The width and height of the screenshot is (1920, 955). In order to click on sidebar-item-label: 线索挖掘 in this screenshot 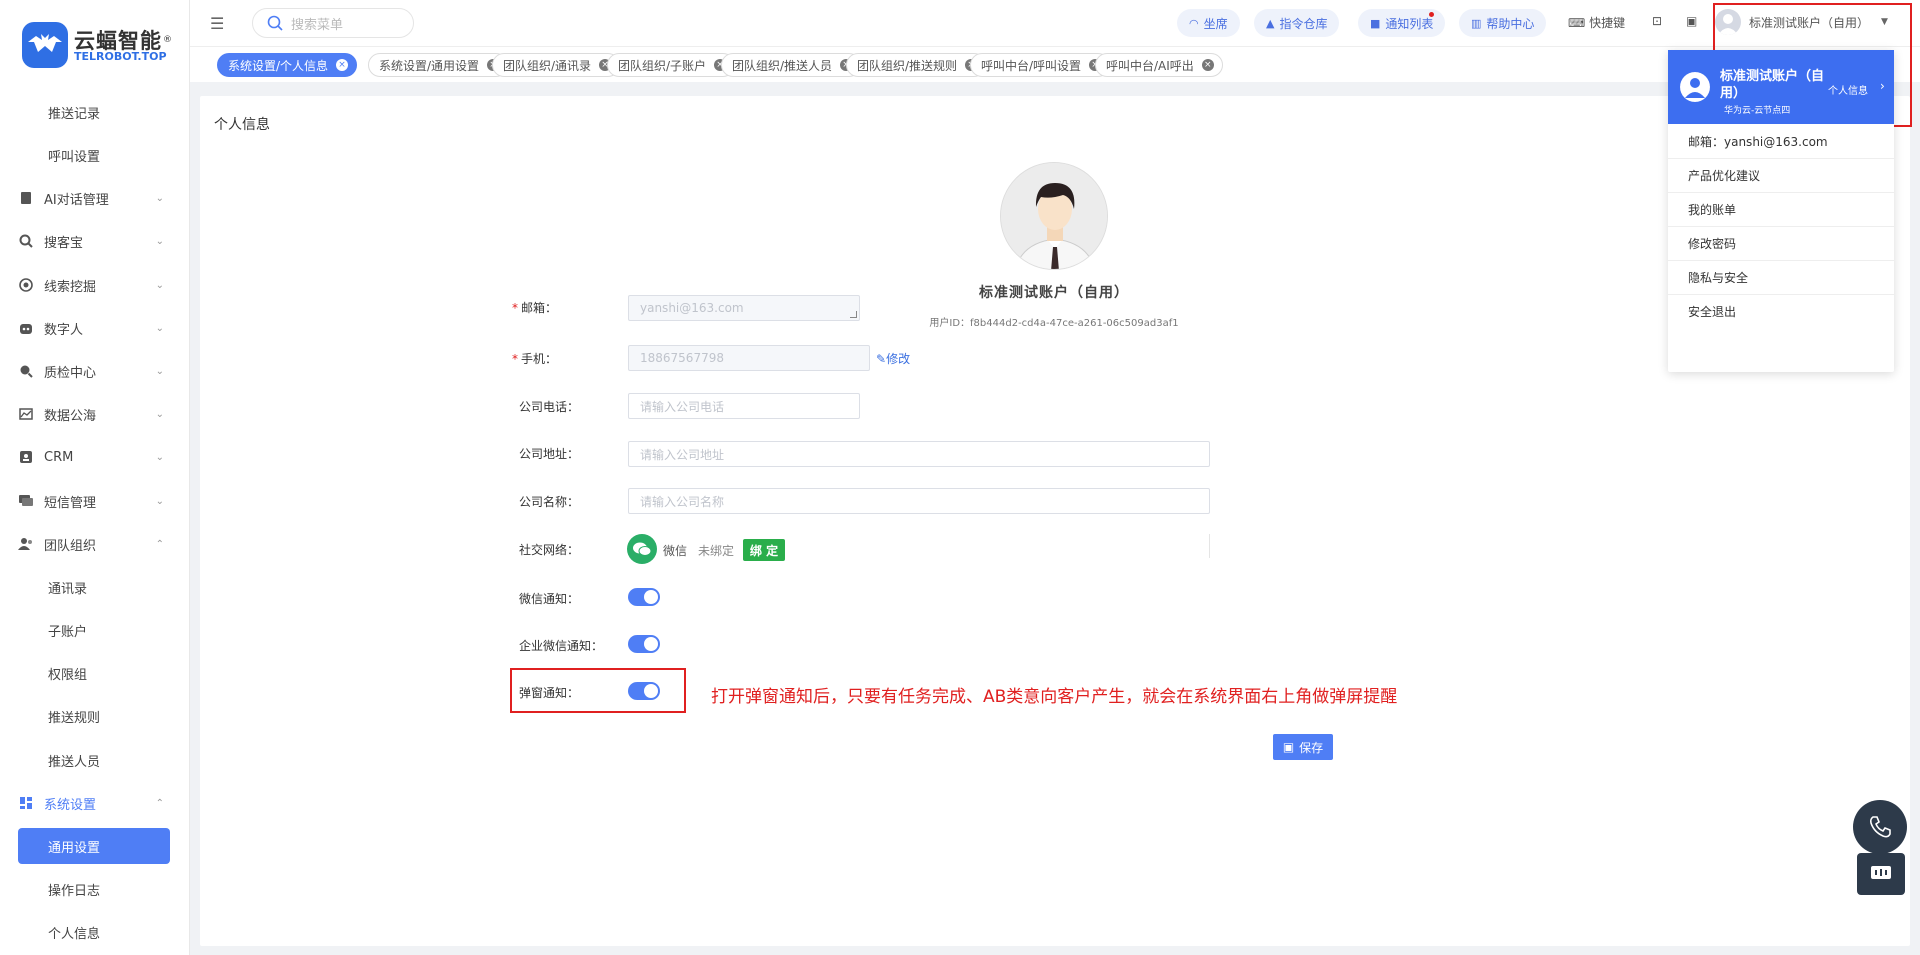, I will do `click(70, 287)`.